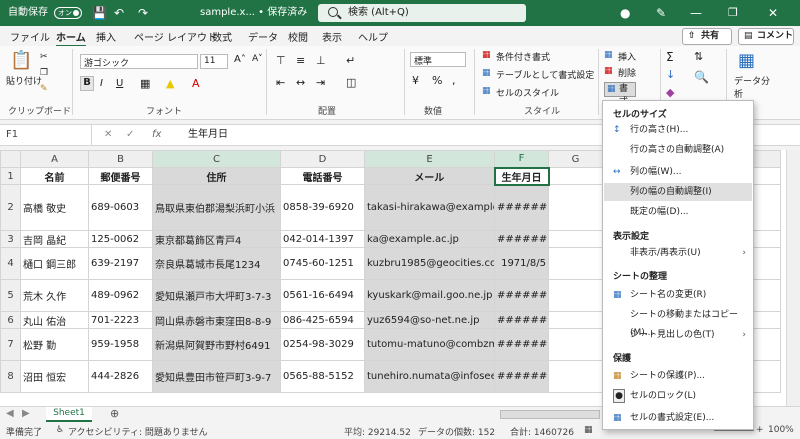 The height and width of the screenshot is (439, 800). Describe the element at coordinates (120, 239) in the screenshot. I see `cell: 125-0062` at that location.